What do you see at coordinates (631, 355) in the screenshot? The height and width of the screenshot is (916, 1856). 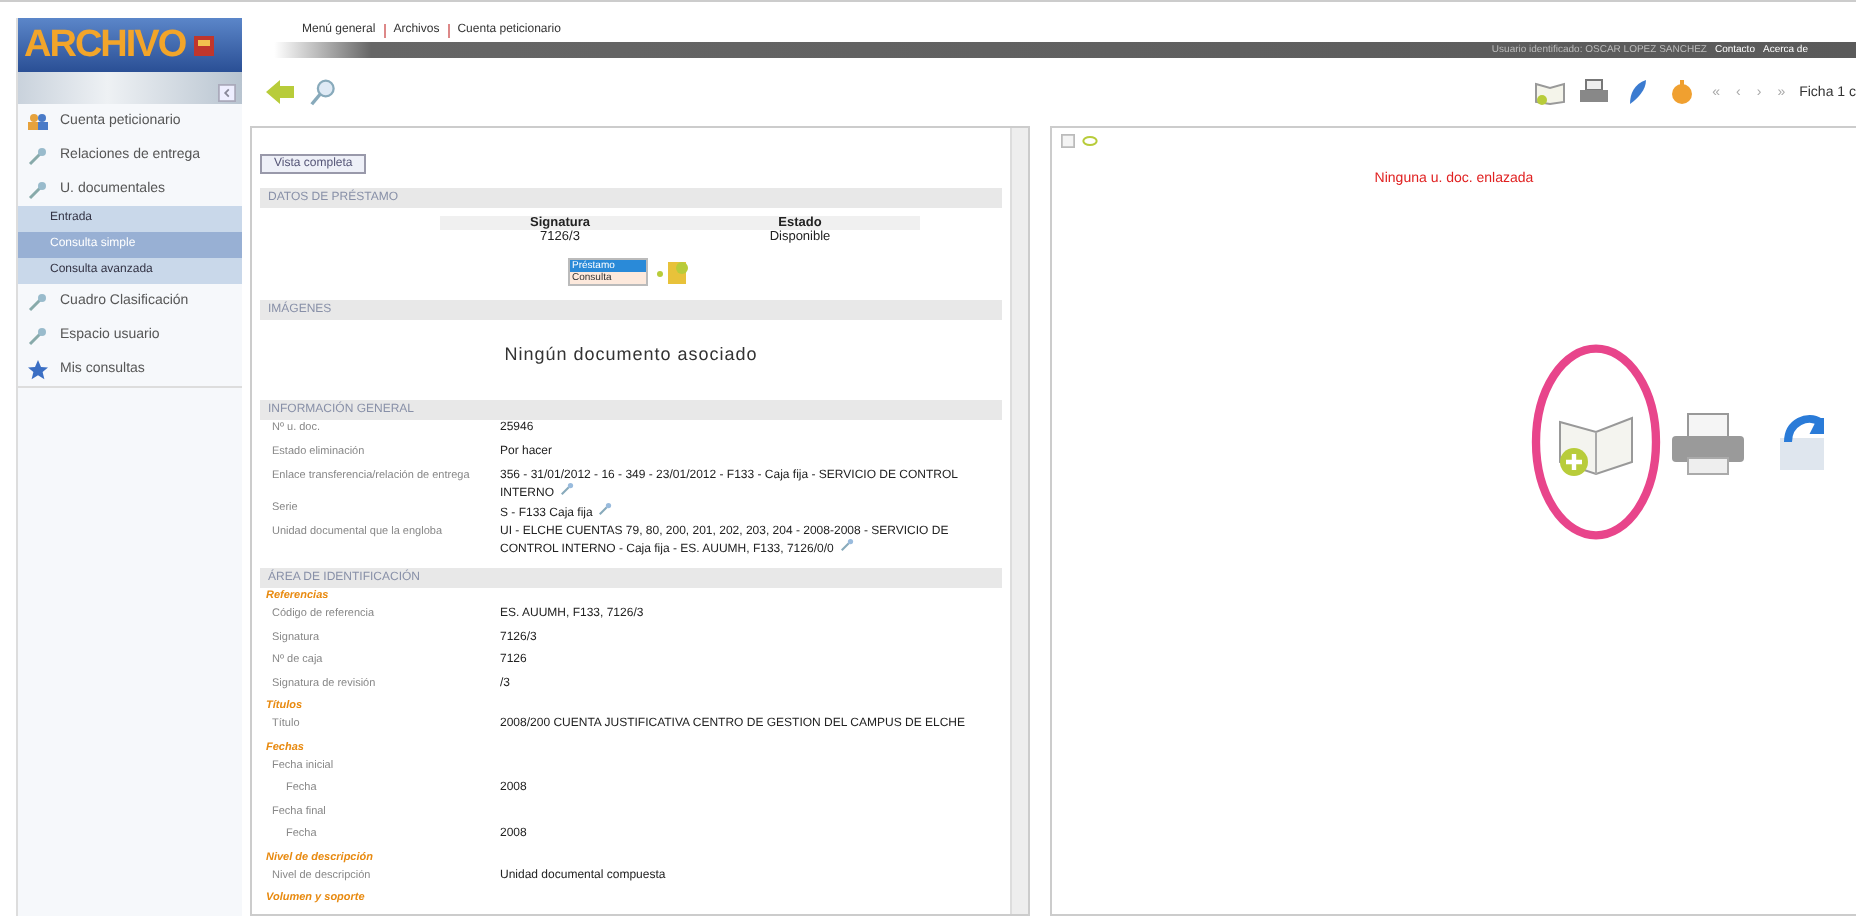 I see `empty-message: Ningún documento asociado` at bounding box center [631, 355].